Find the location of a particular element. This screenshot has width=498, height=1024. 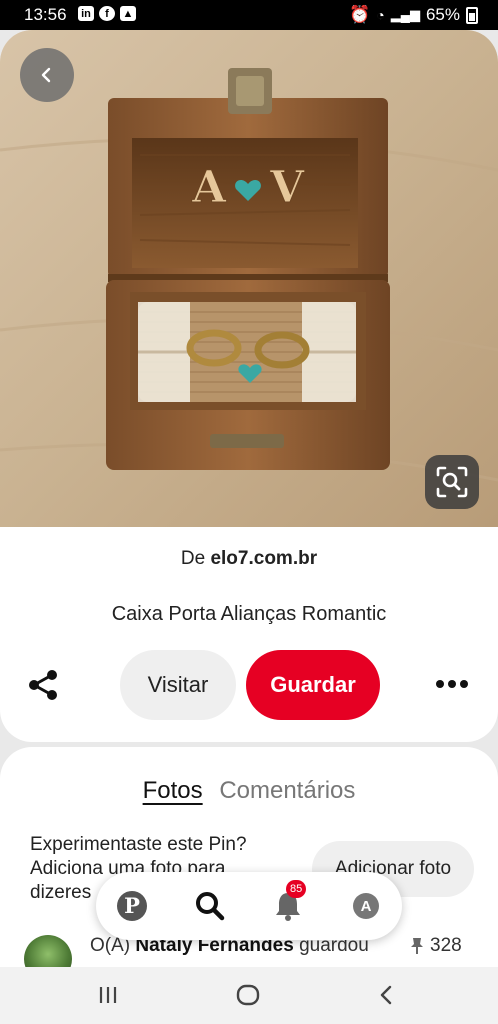

pin-count-value: 328 is located at coordinates (446, 945).